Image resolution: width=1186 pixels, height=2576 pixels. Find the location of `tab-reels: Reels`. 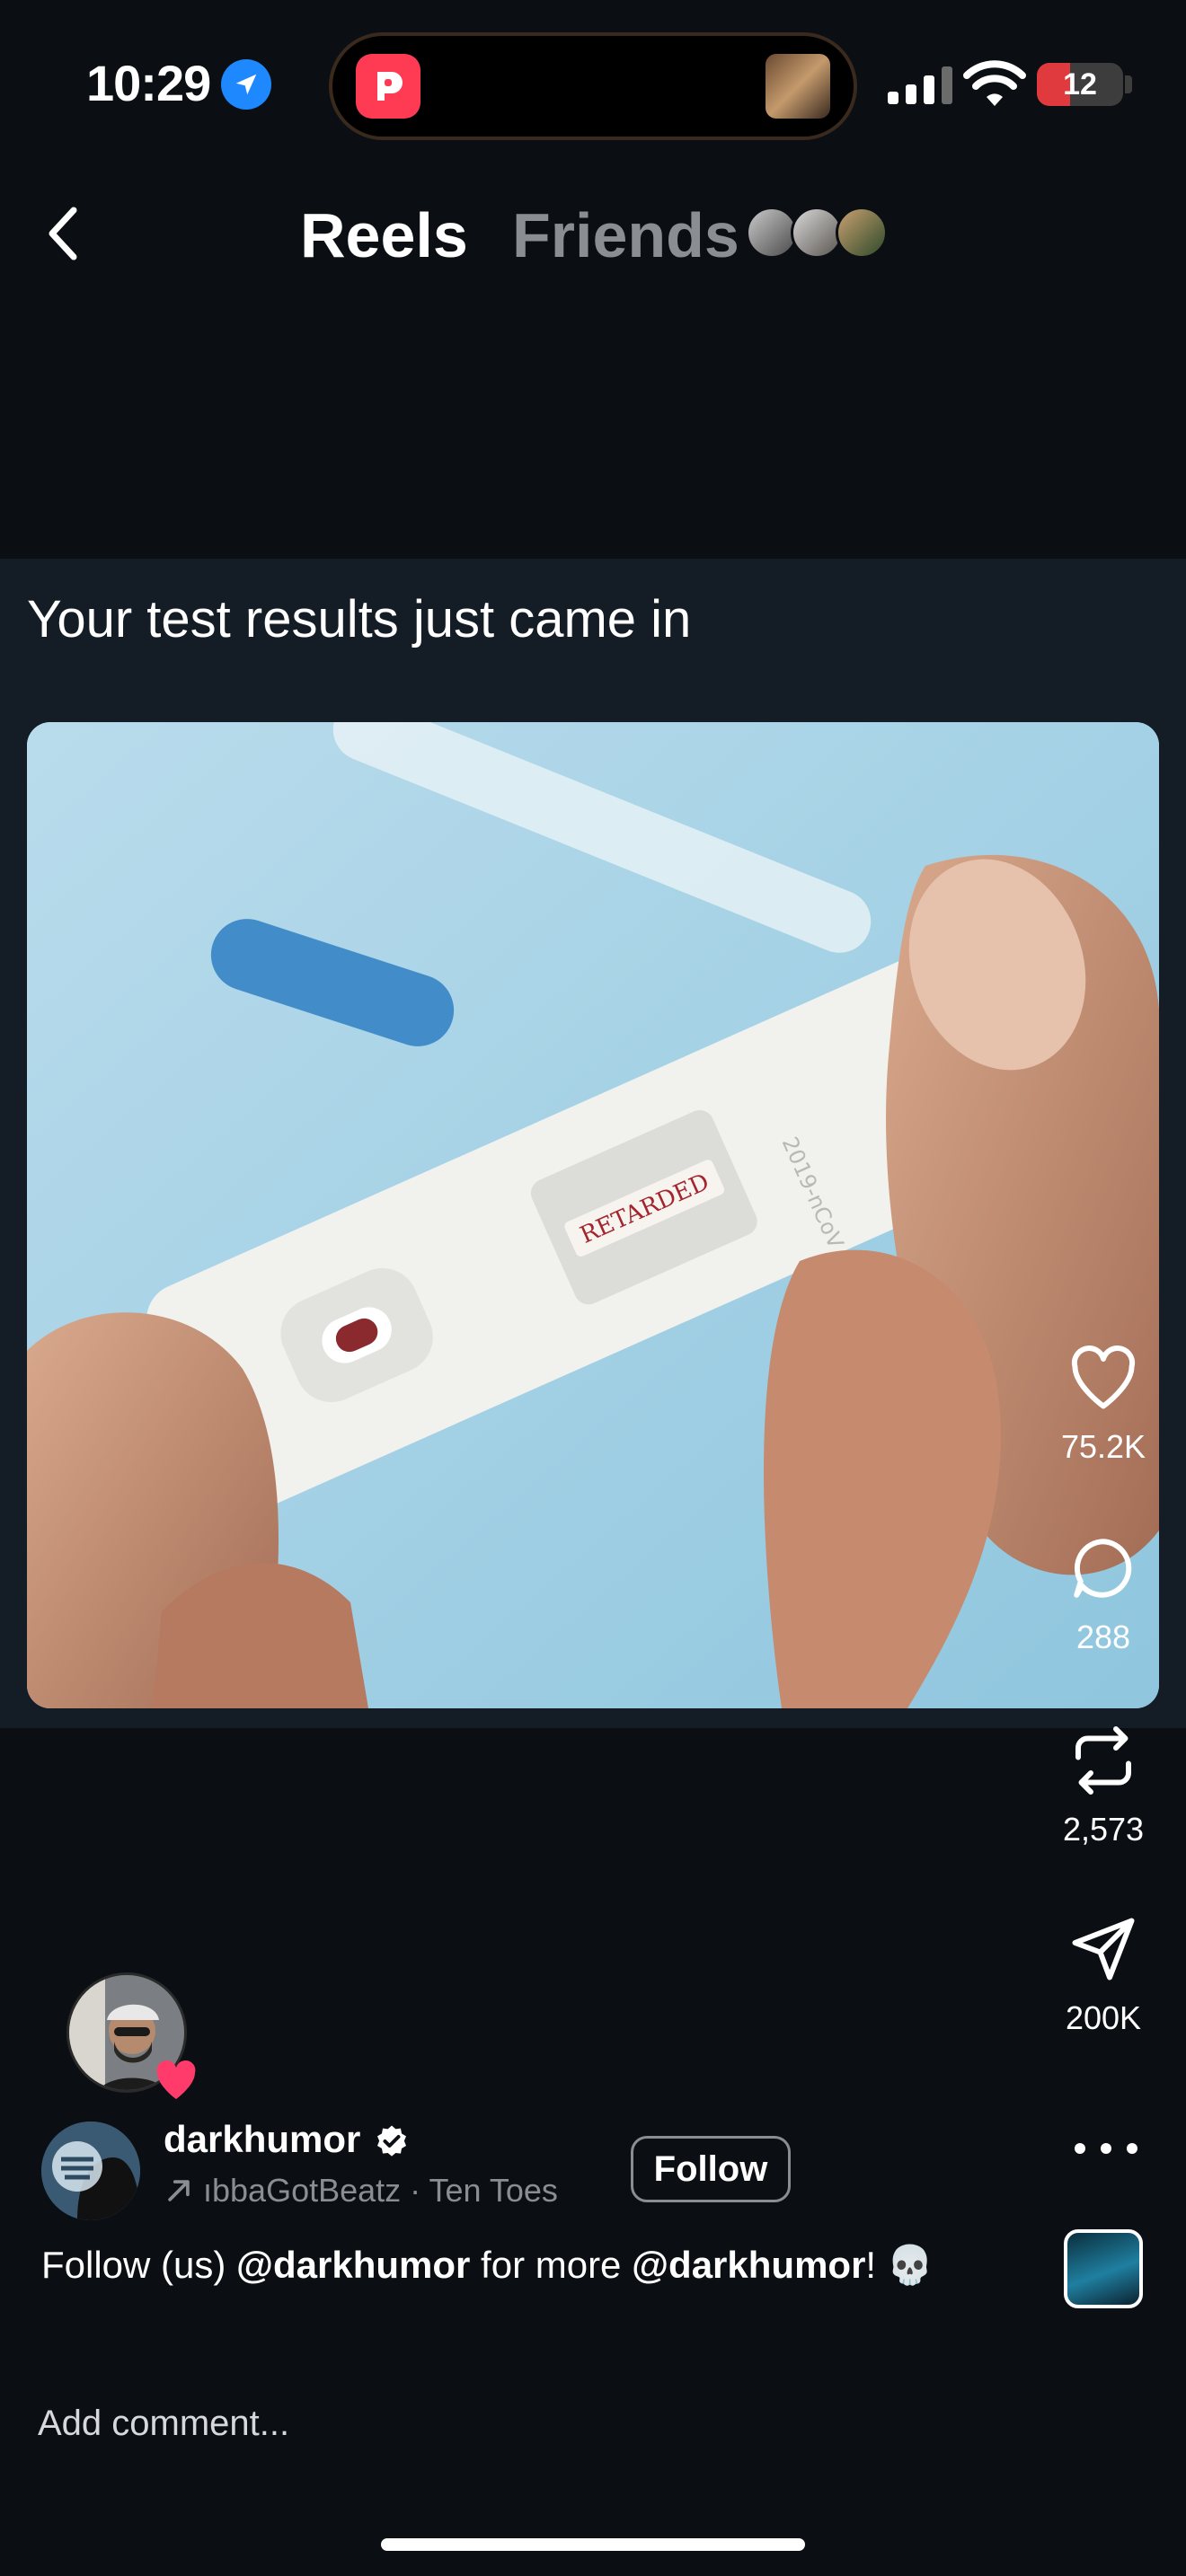

tab-reels: Reels is located at coordinates (384, 235).